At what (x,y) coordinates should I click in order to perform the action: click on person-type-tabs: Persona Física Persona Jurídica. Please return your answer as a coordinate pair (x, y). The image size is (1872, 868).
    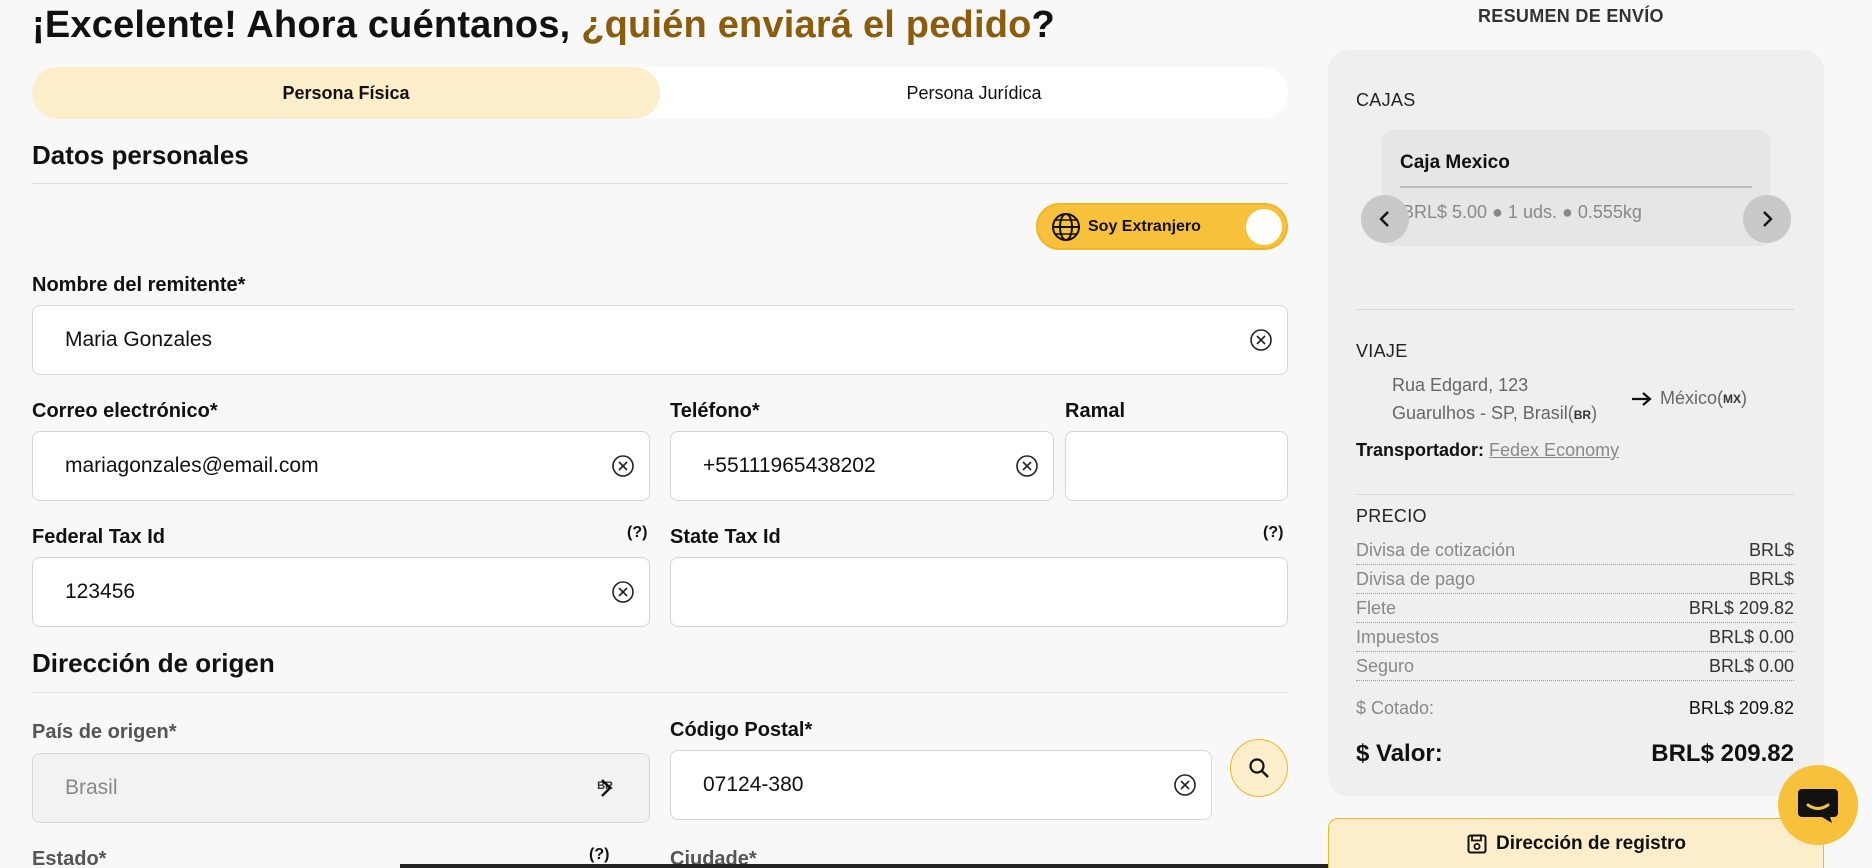
    Looking at the image, I should click on (660, 93).